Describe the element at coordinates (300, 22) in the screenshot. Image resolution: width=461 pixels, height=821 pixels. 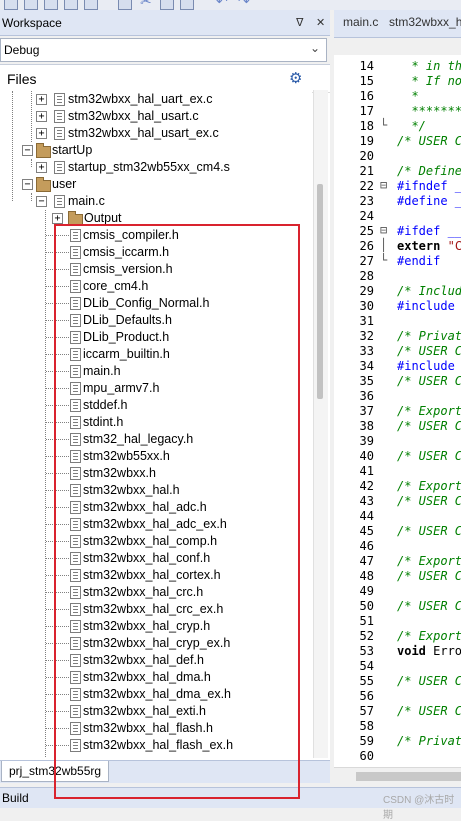
I see `pin-icon: ᐁ` at that location.